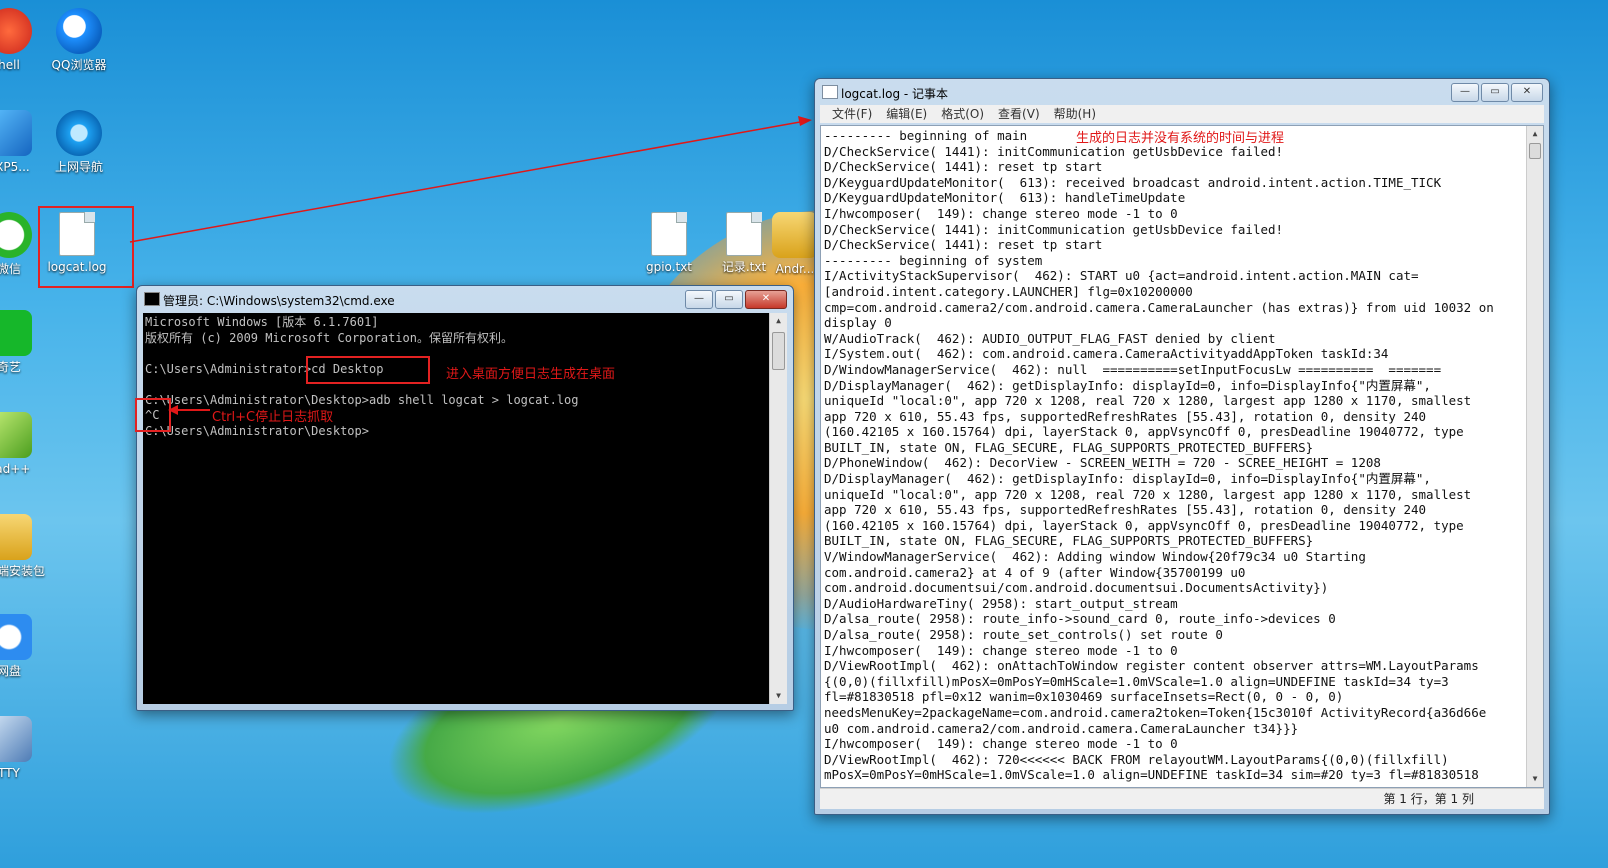 The height and width of the screenshot is (868, 1608). I want to click on menu-help: 帮助(H), so click(1075, 114).